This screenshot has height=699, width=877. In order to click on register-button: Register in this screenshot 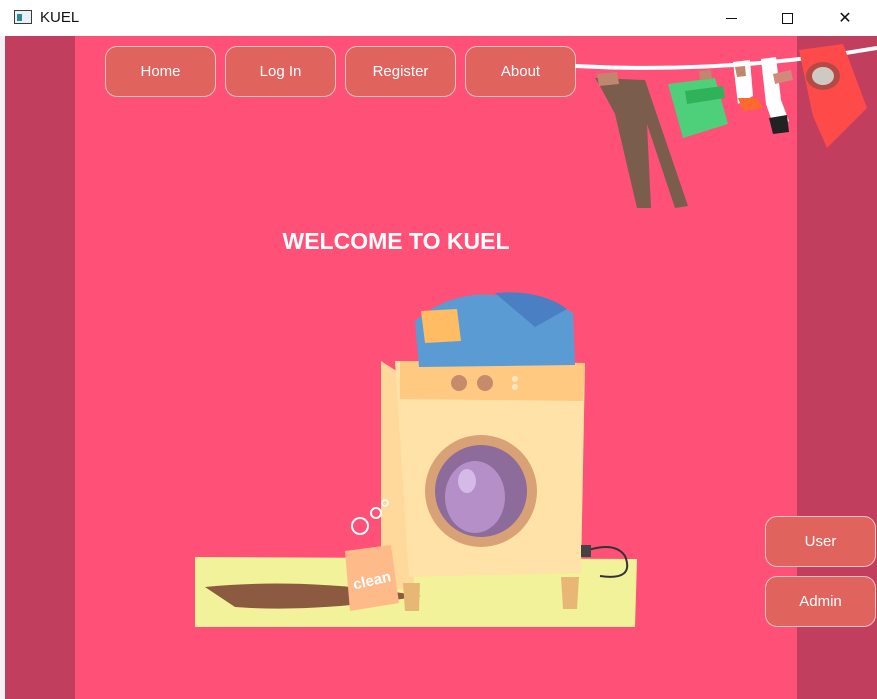, I will do `click(400, 71)`.